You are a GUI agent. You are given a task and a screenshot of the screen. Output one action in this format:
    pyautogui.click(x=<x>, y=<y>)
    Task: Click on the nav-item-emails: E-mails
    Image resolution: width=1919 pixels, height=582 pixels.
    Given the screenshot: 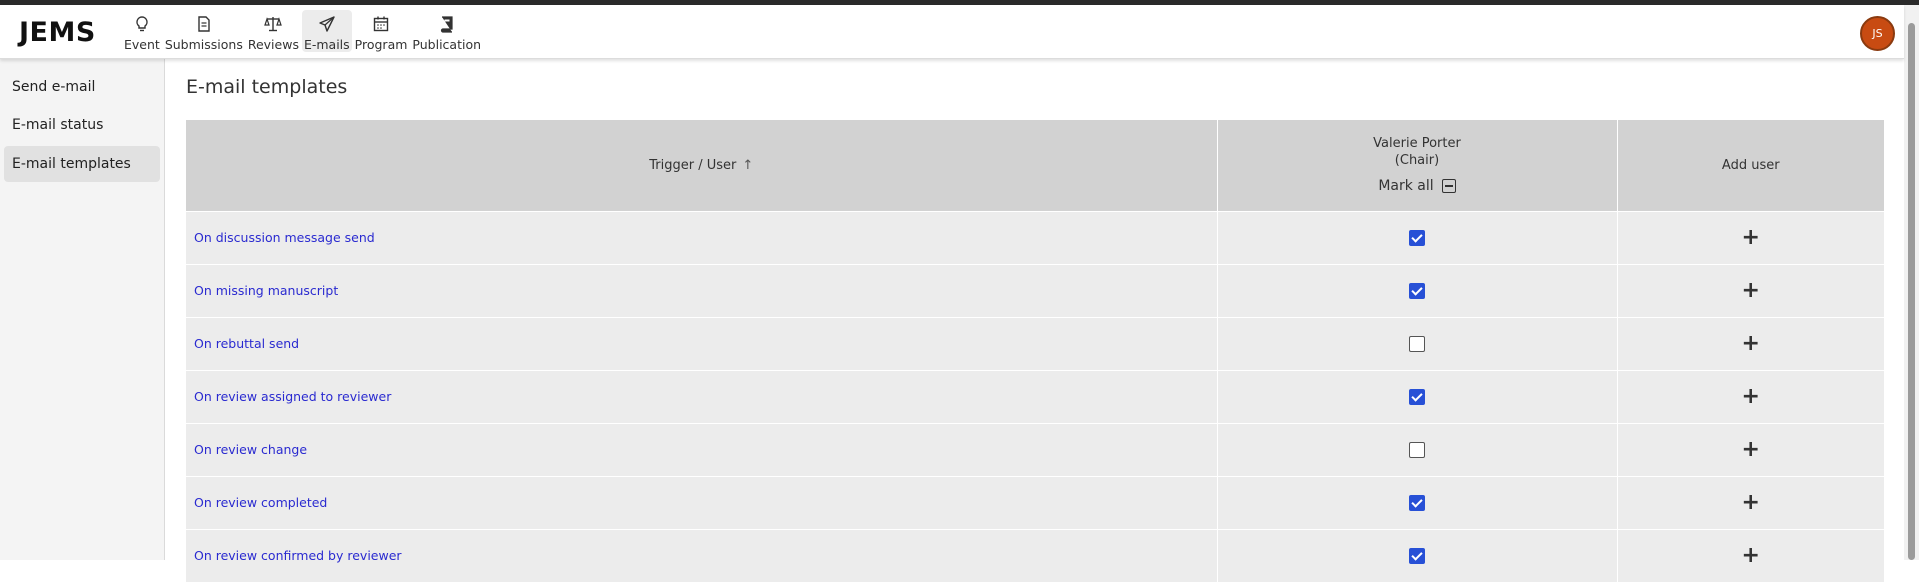 What is the action you would take?
    pyautogui.click(x=326, y=31)
    